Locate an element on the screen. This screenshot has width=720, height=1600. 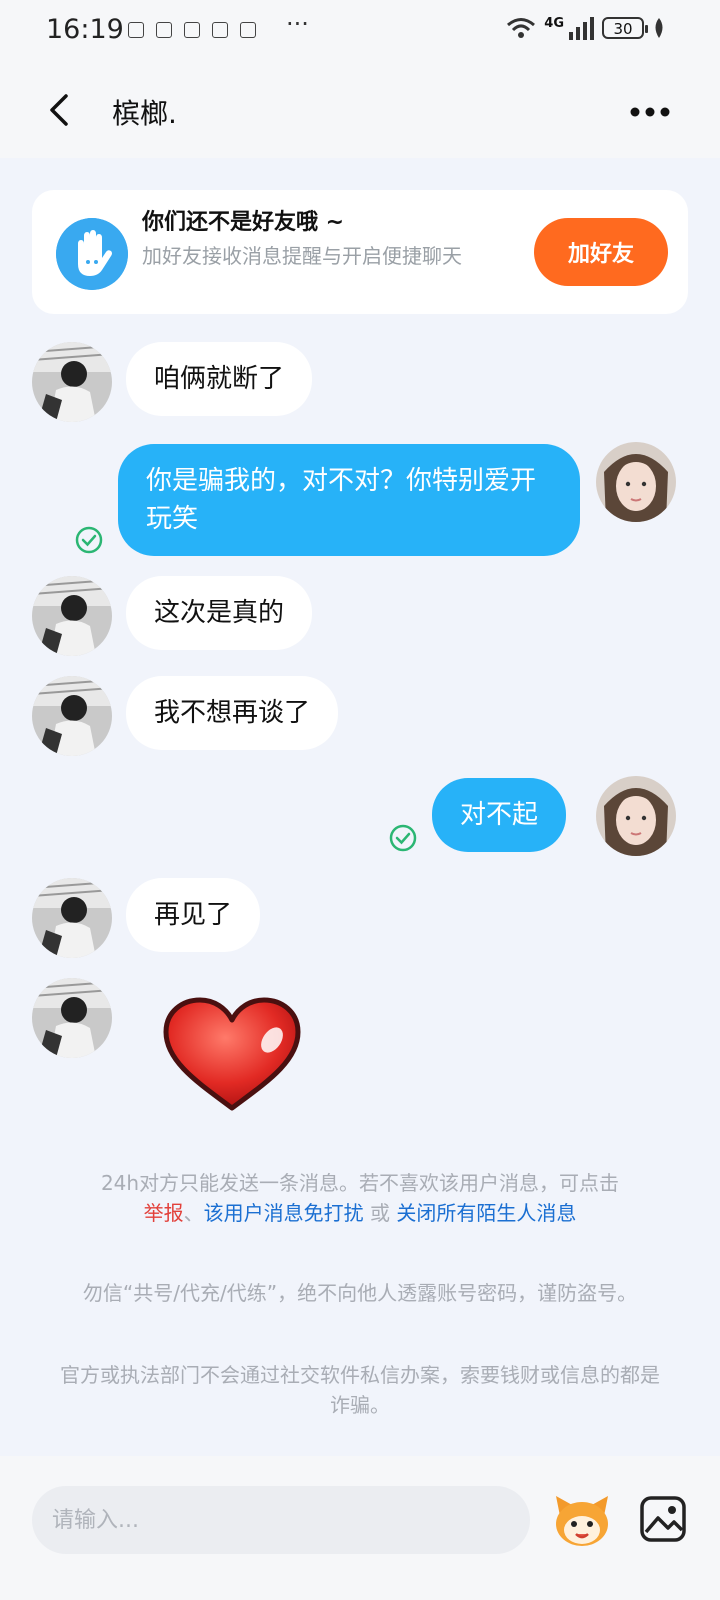
fraud-warning: 官方或执法部门不会通过社交软件私信办案，索要钱财或信息的都是诈骗。 is located at coordinates (360, 1390).